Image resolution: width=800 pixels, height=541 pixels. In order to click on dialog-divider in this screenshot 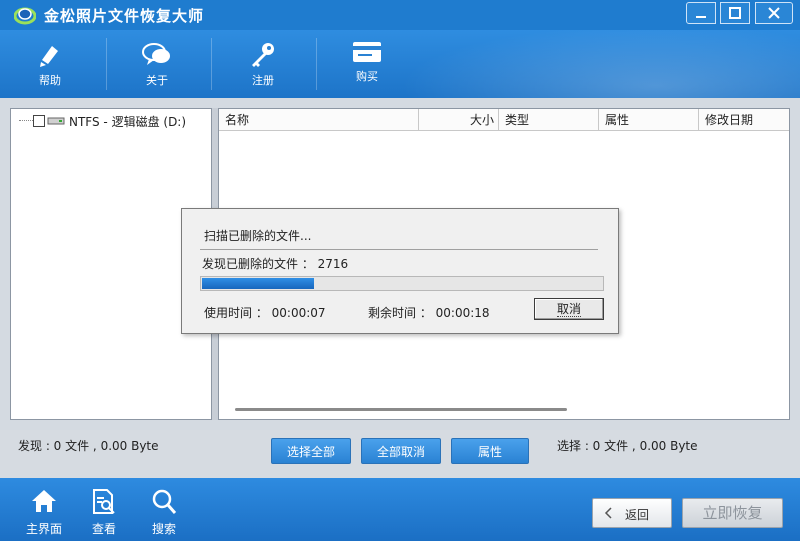, I will do `click(399, 249)`.